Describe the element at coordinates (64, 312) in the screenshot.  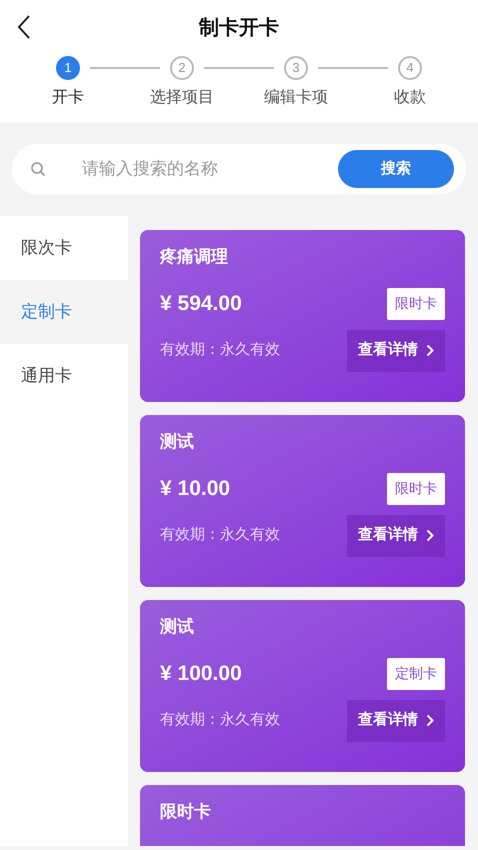
I see `sidebar-item: 定制卡` at that location.